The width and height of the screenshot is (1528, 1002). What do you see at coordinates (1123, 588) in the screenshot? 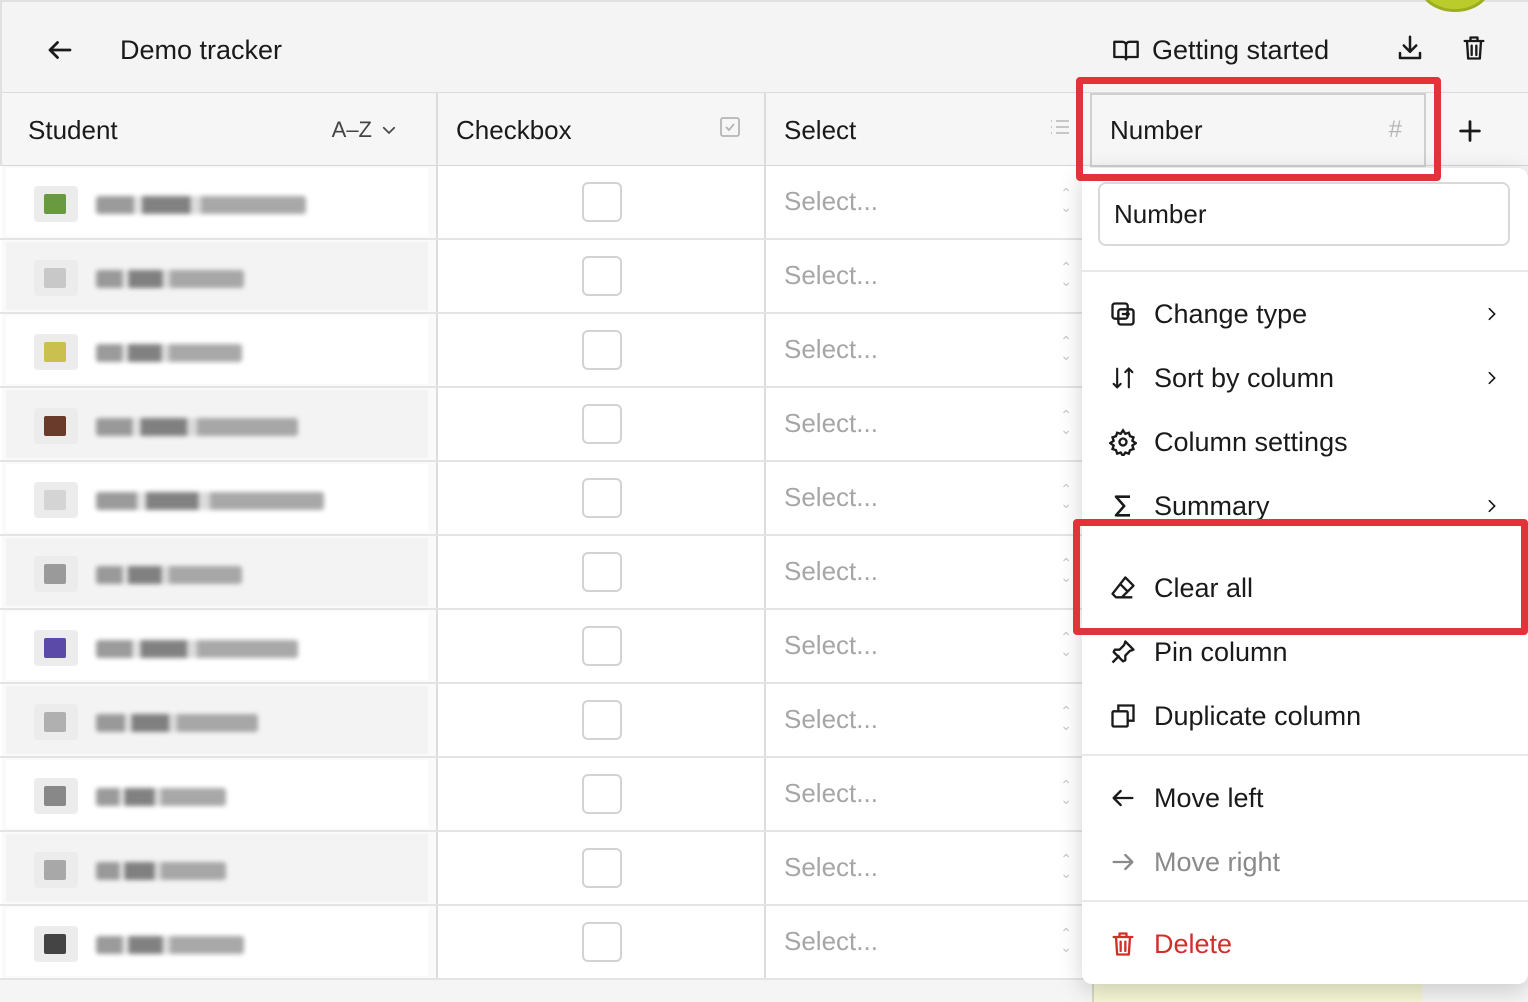
I see `eraser-icon` at bounding box center [1123, 588].